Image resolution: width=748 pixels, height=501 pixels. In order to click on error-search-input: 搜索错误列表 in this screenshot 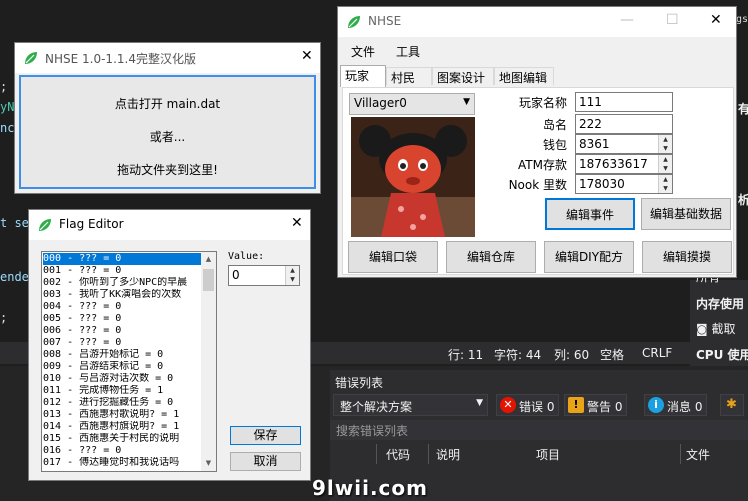, I will do `click(539, 430)`.